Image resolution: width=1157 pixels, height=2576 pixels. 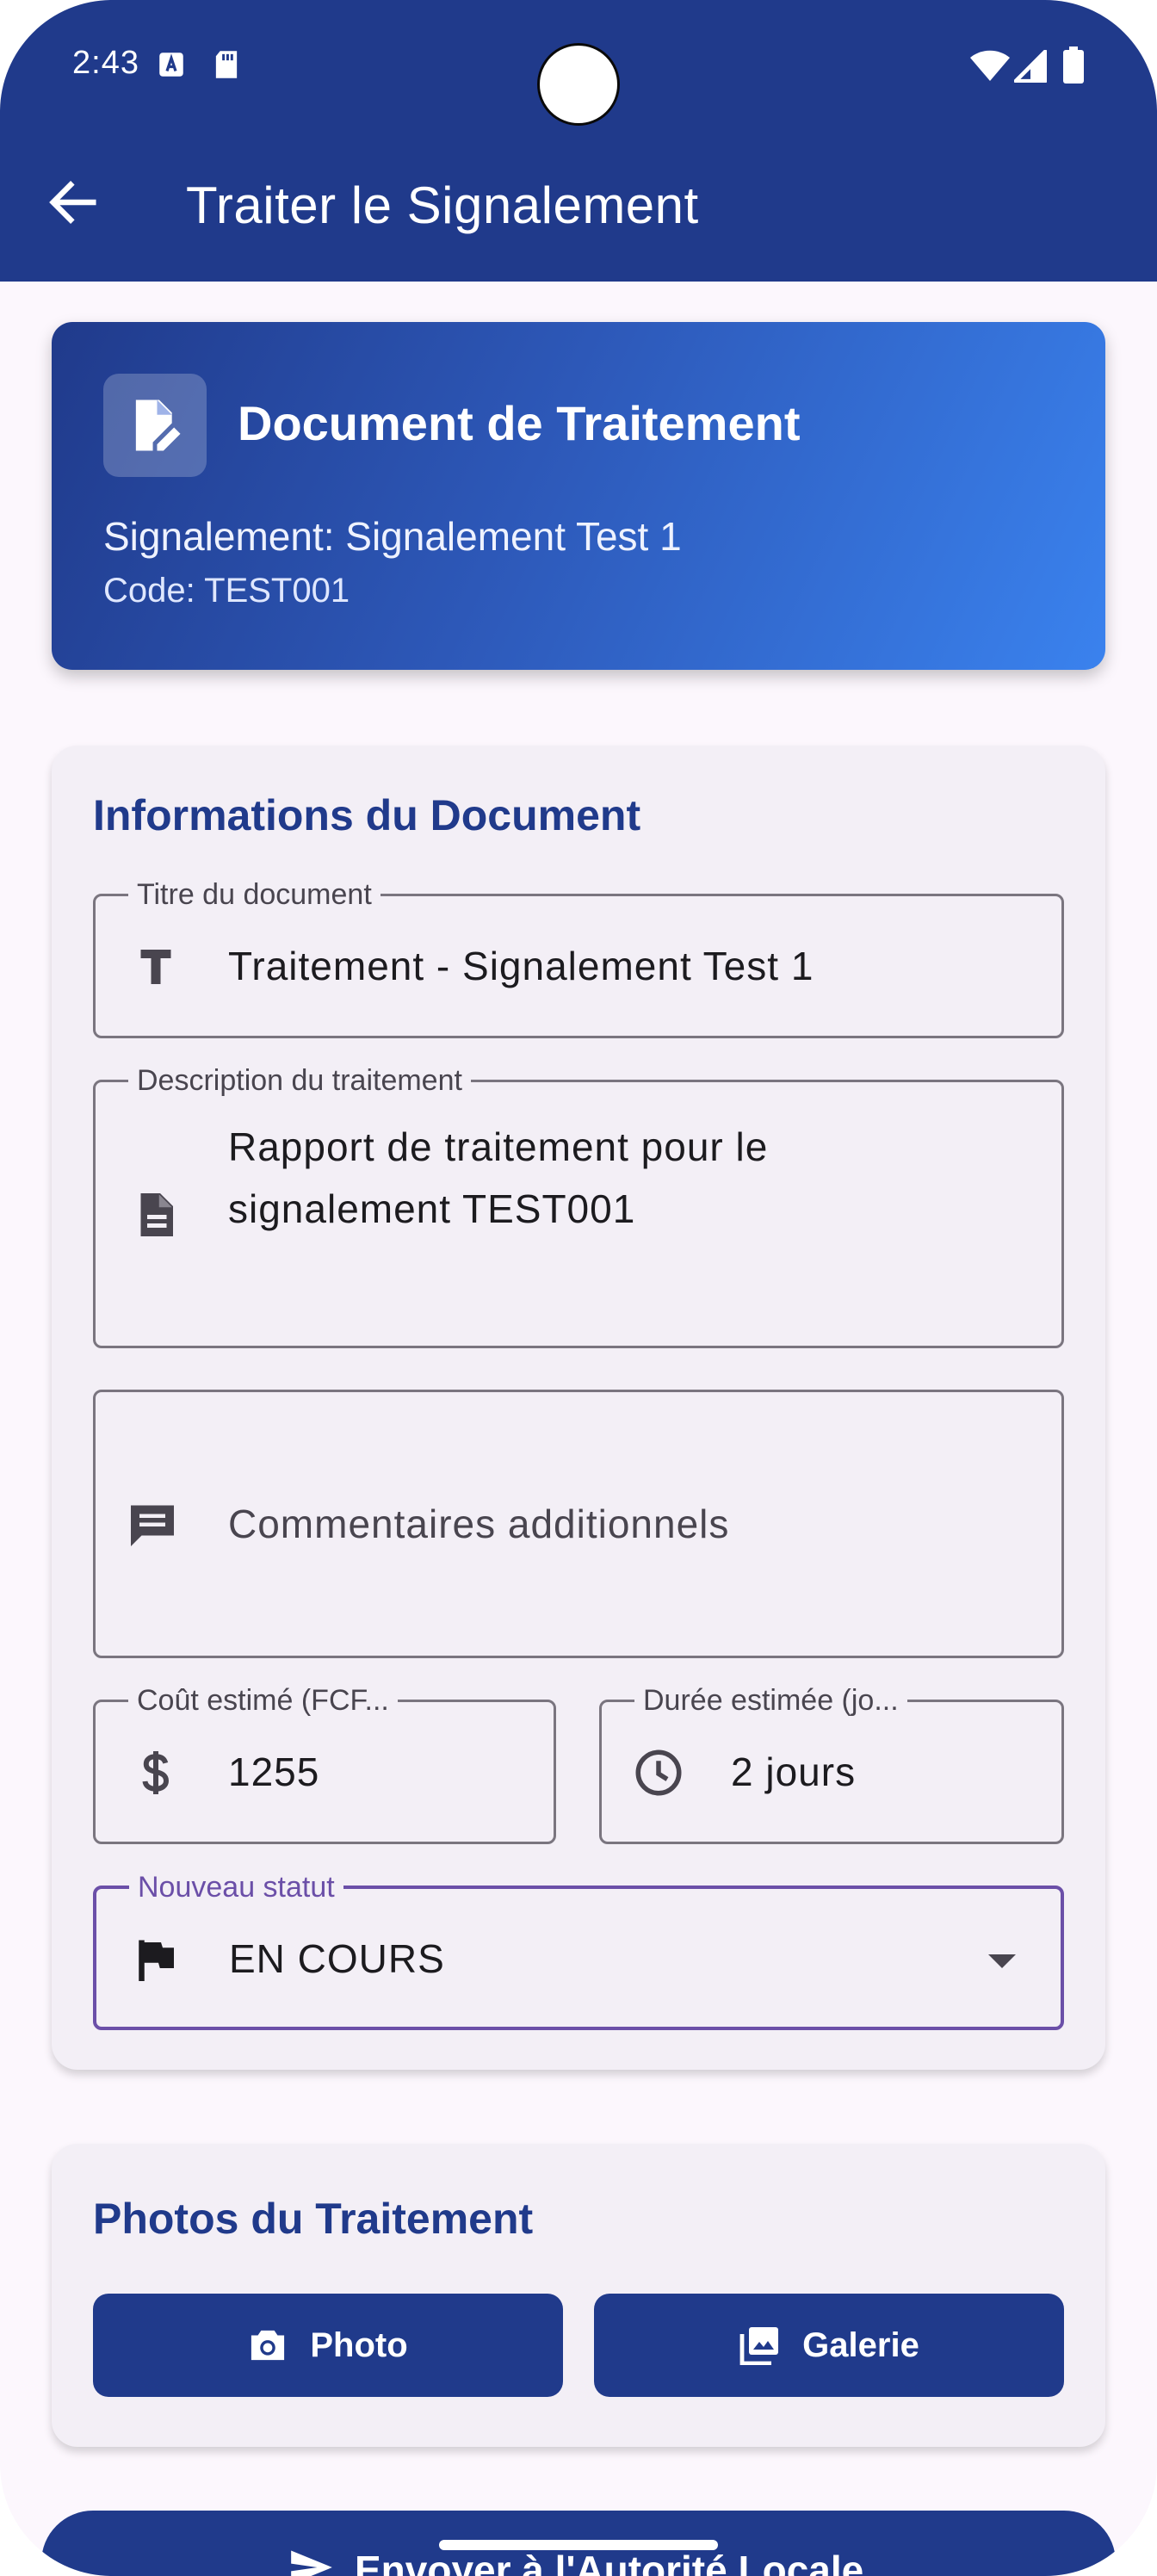 I want to click on gallery-button: Galerie, so click(x=829, y=2345).